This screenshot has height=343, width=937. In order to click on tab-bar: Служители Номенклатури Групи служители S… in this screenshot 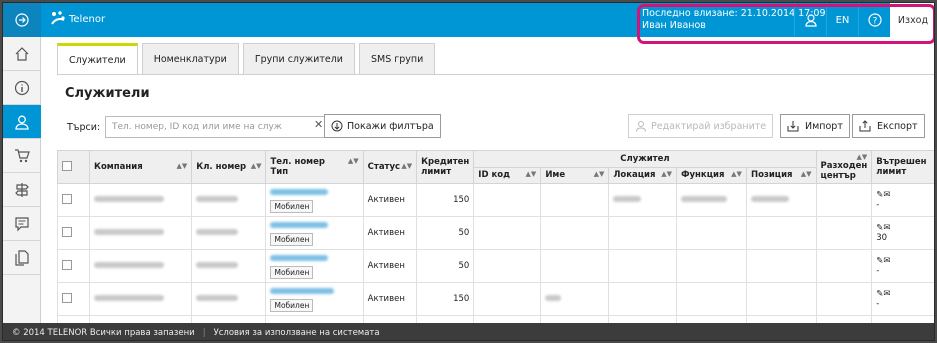, I will do `click(248, 59)`.